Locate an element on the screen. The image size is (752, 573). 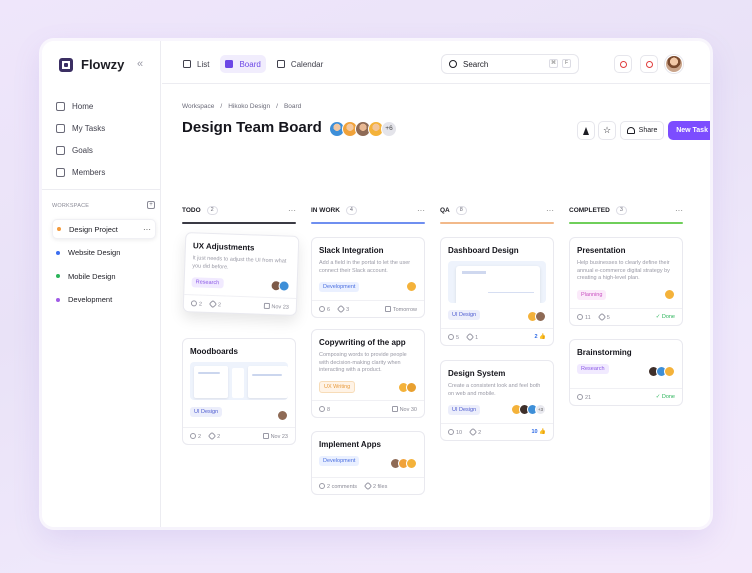
share-button: Share is located at coordinates (642, 130).